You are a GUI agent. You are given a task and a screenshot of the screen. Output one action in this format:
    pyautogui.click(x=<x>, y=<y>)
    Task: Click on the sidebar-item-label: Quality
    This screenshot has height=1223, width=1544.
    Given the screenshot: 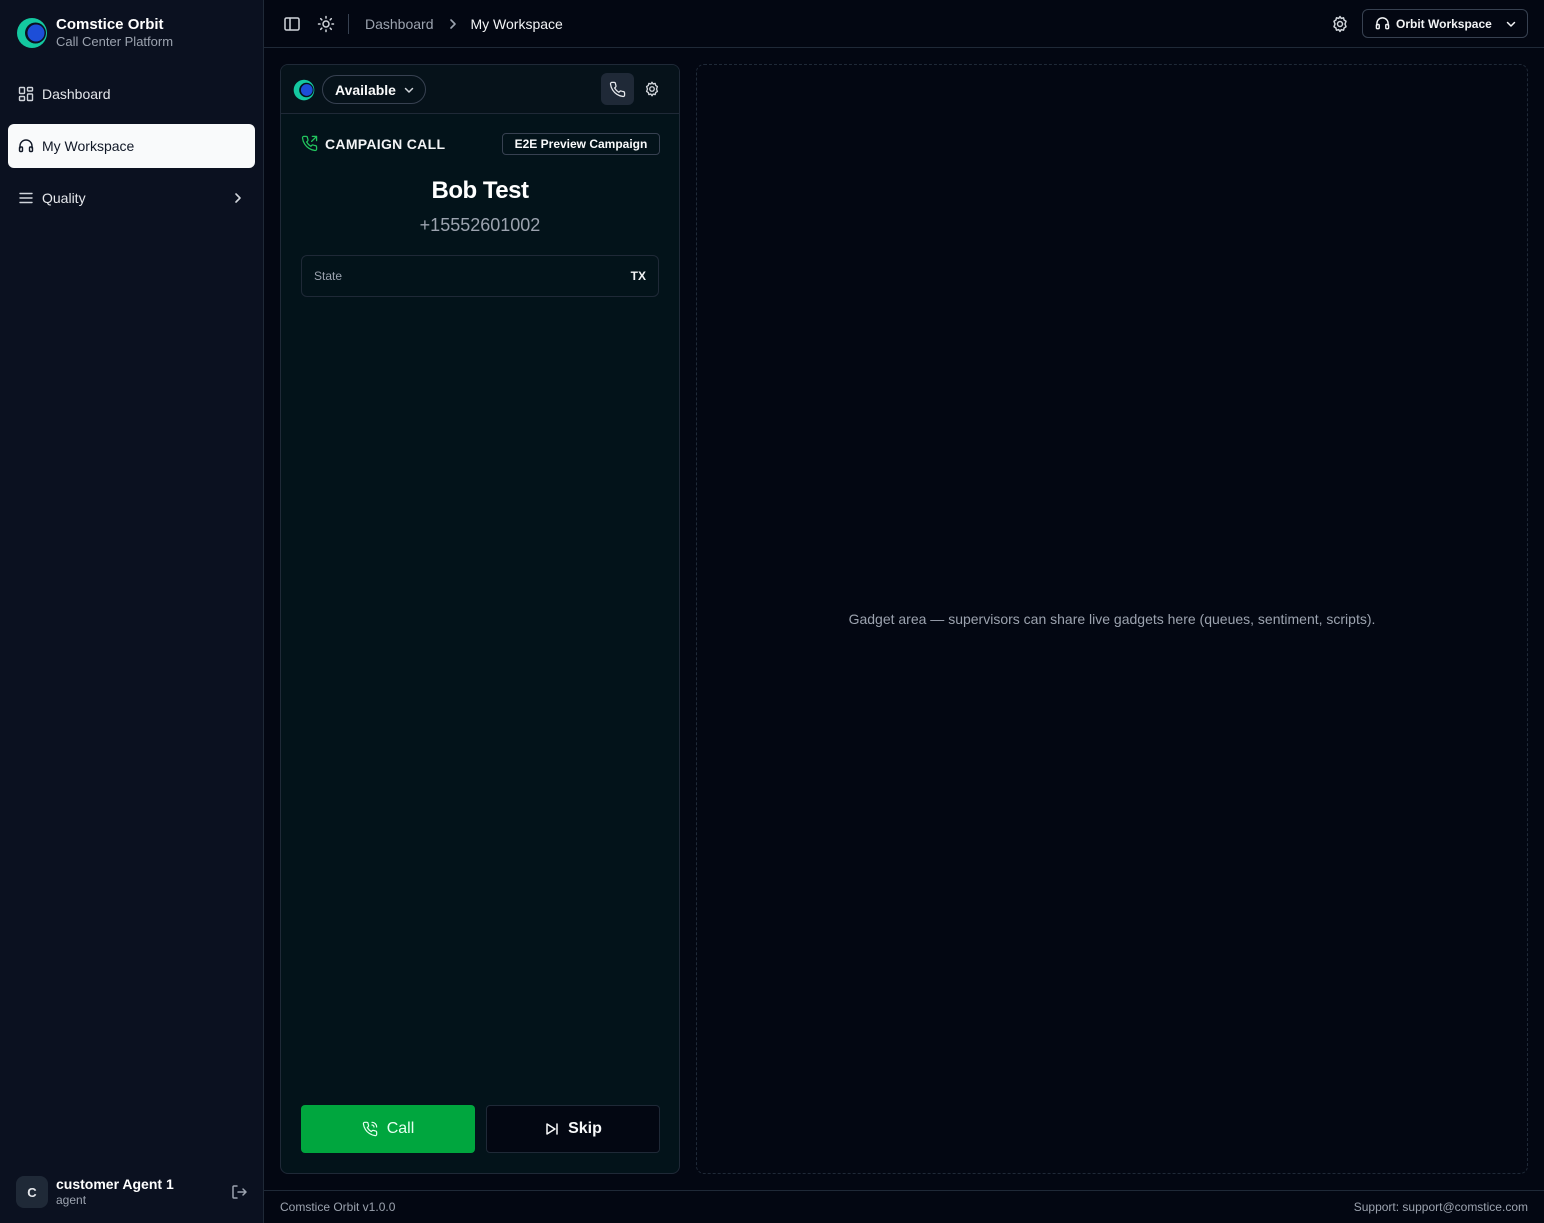 What is the action you would take?
    pyautogui.click(x=64, y=198)
    